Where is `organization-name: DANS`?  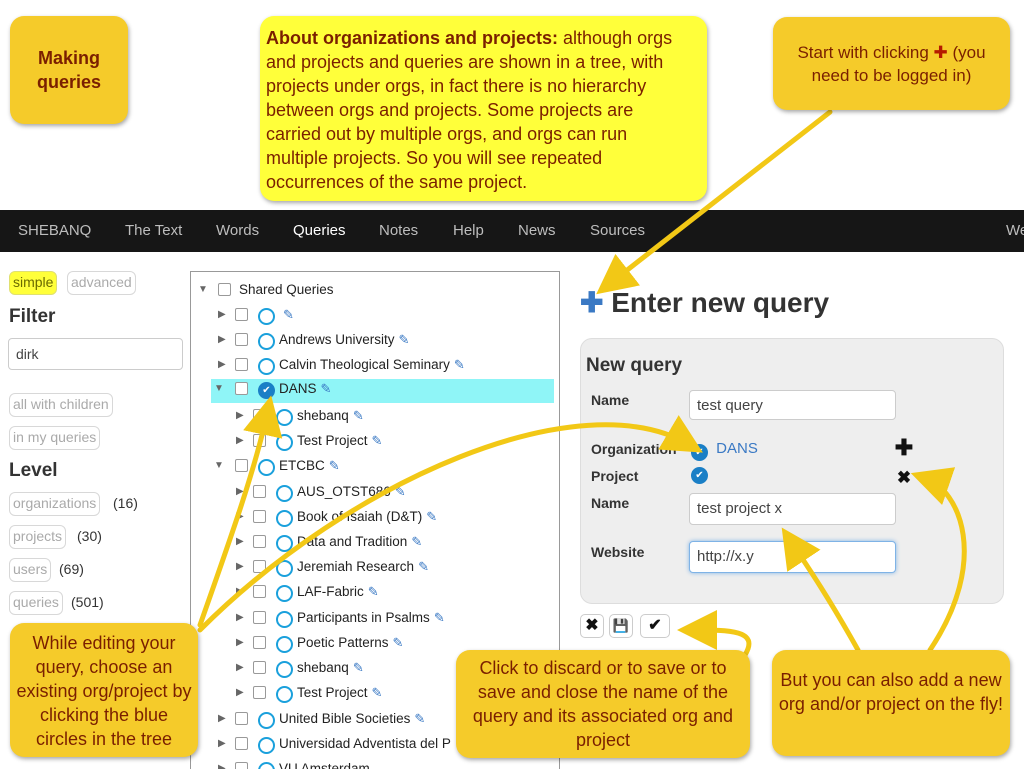
organization-name: DANS is located at coordinates (737, 448).